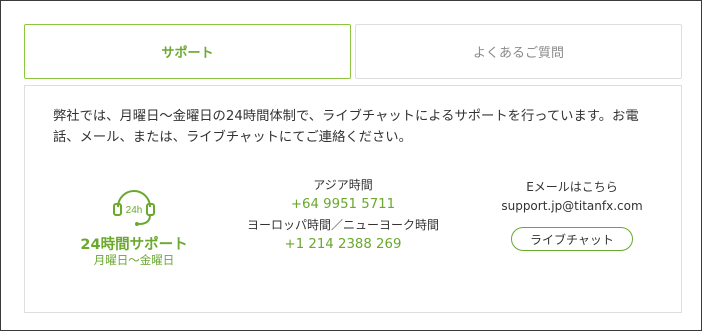 Image resolution: width=702 pixels, height=331 pixels. I want to click on eu-ny-phone-number: +1 214 2388 269, so click(343, 245).